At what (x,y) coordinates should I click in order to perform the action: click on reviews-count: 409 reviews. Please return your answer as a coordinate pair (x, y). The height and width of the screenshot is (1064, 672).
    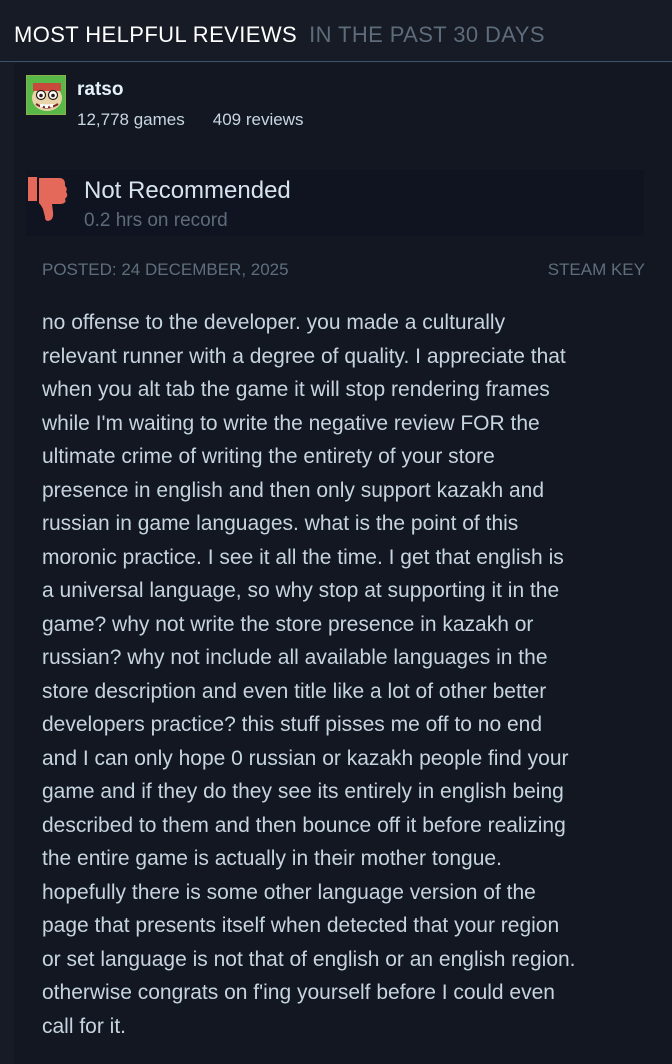
    Looking at the image, I should click on (258, 119).